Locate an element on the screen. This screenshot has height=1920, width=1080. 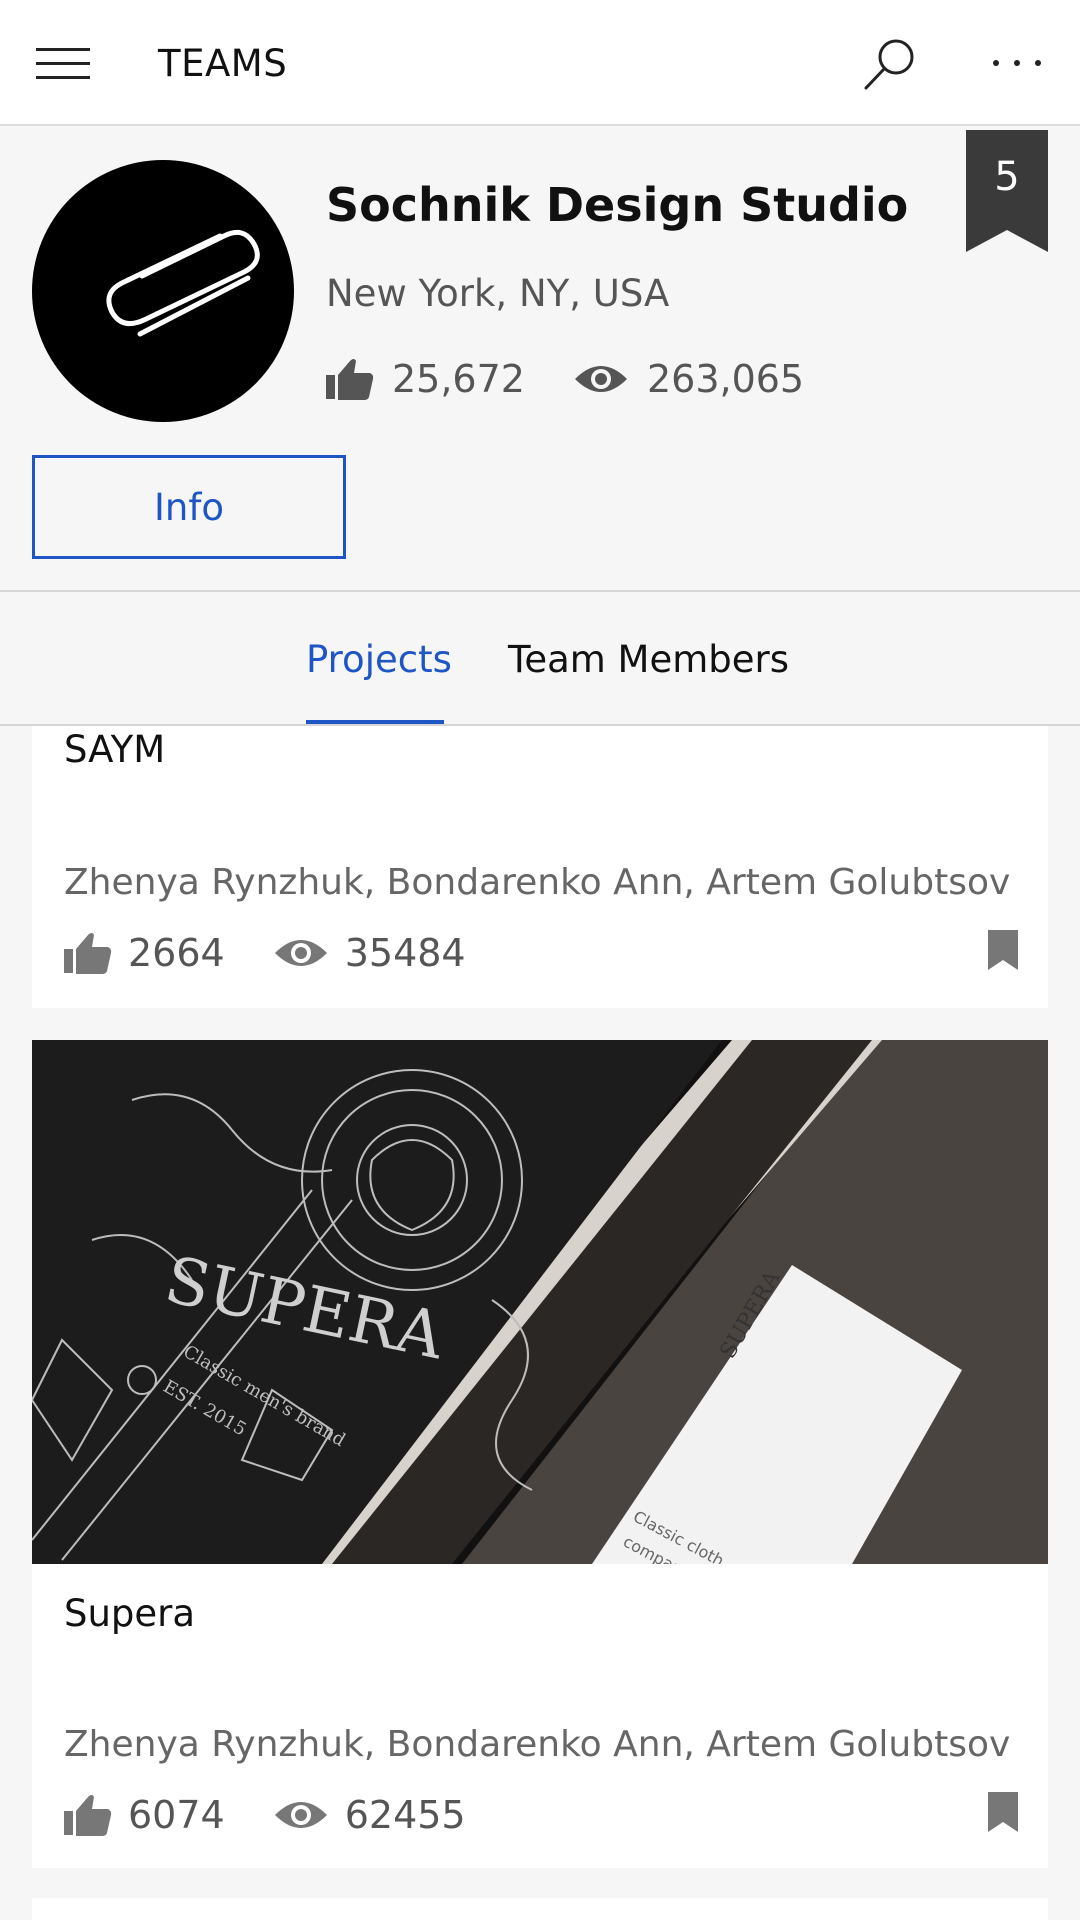
project-title: SAYM is located at coordinates (115, 749).